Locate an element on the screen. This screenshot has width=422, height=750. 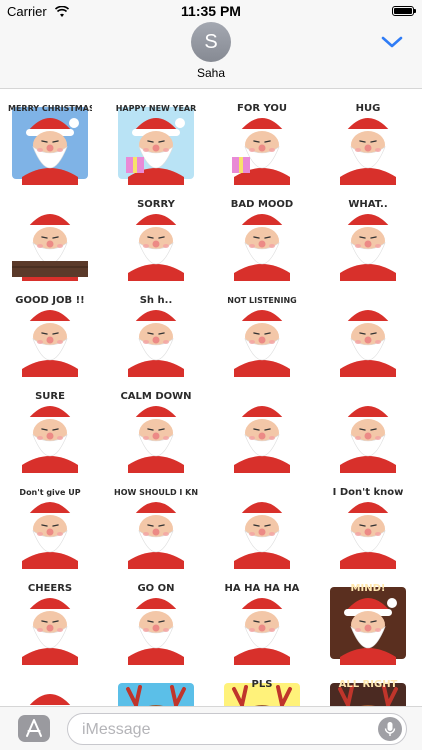
sticker-santa-chimney is located at coordinates (50, 239).